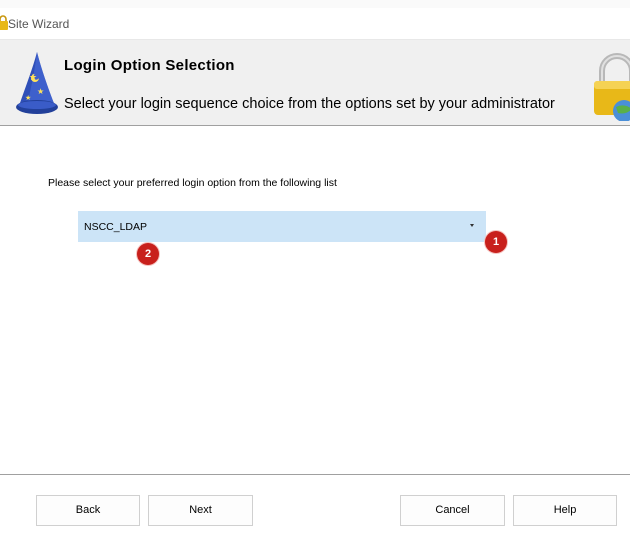 The height and width of the screenshot is (534, 630). I want to click on cancel-button: Cancel, so click(452, 510).